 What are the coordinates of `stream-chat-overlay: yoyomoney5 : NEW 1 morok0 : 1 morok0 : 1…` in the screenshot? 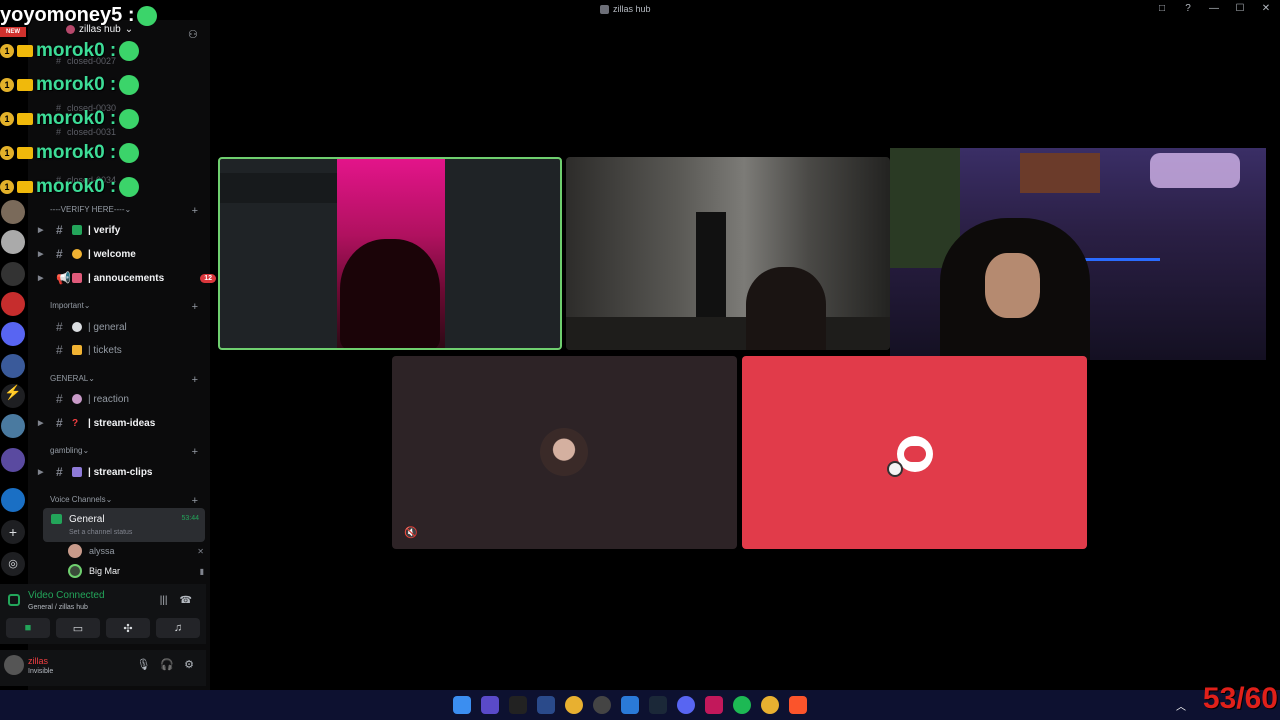 It's located at (85, 100).